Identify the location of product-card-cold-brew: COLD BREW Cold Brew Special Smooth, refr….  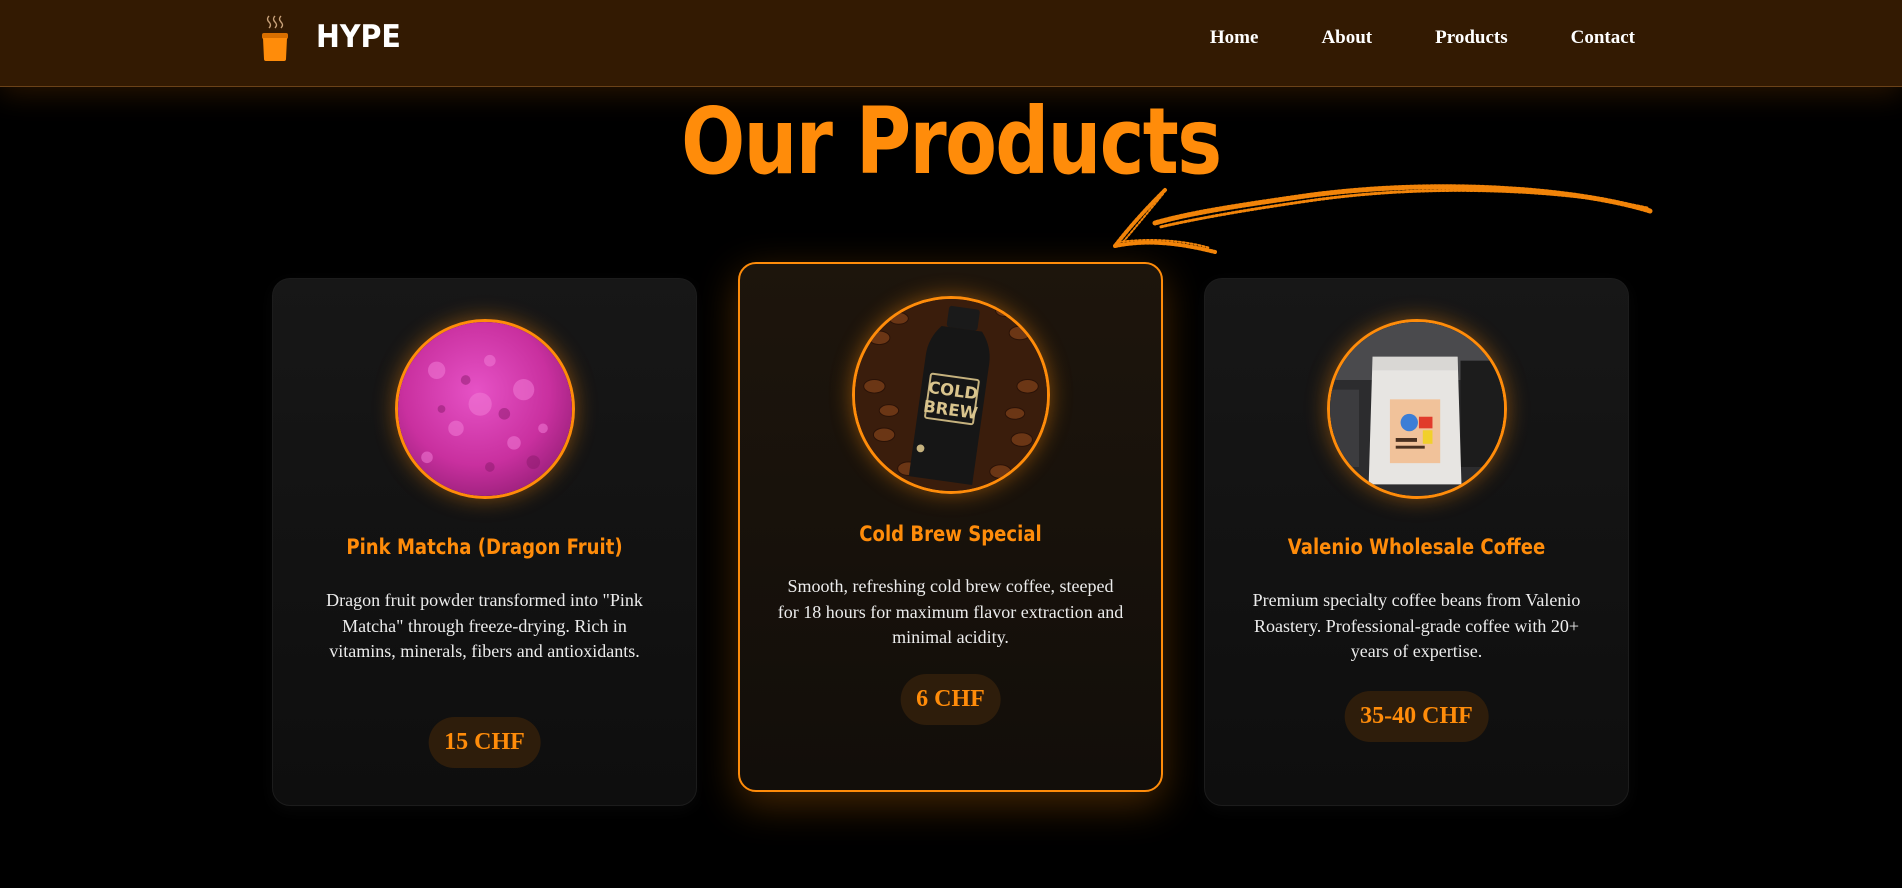
(950, 527).